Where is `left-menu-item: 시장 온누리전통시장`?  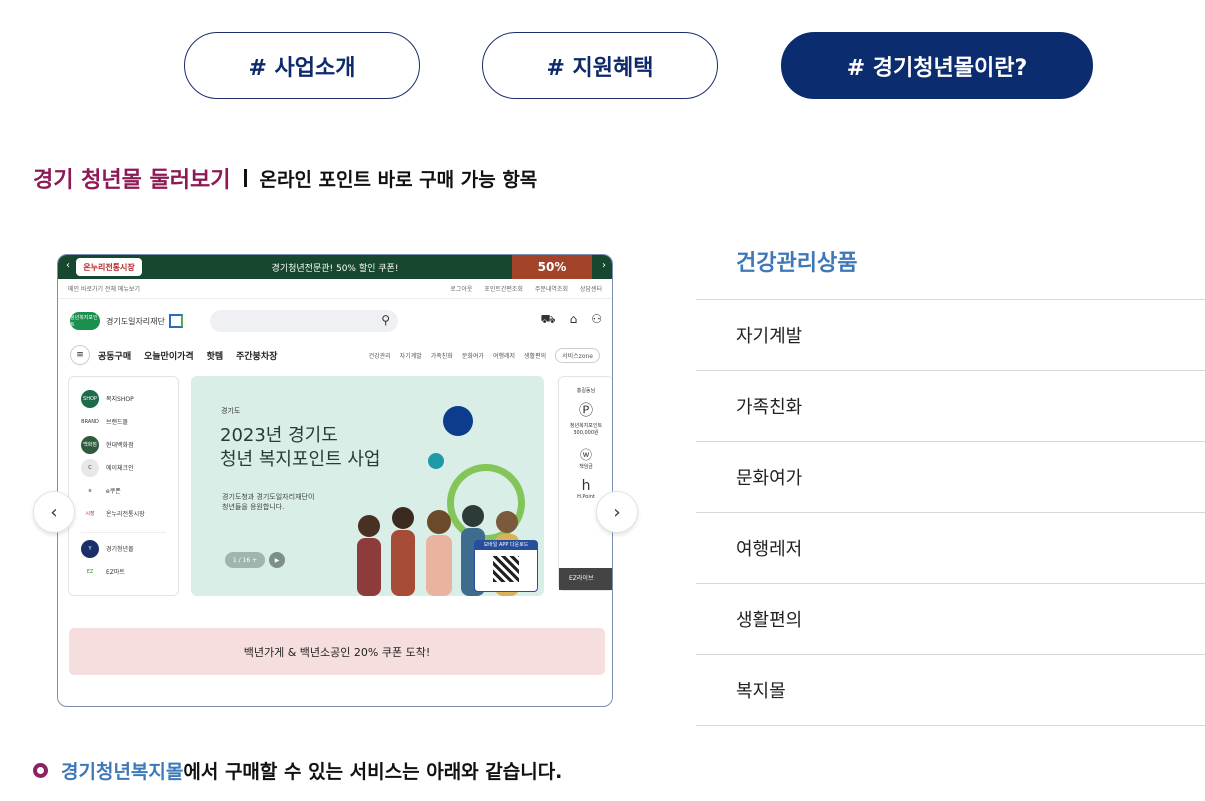
left-menu-item: 시장 온누리전통시장 is located at coordinates (129, 513).